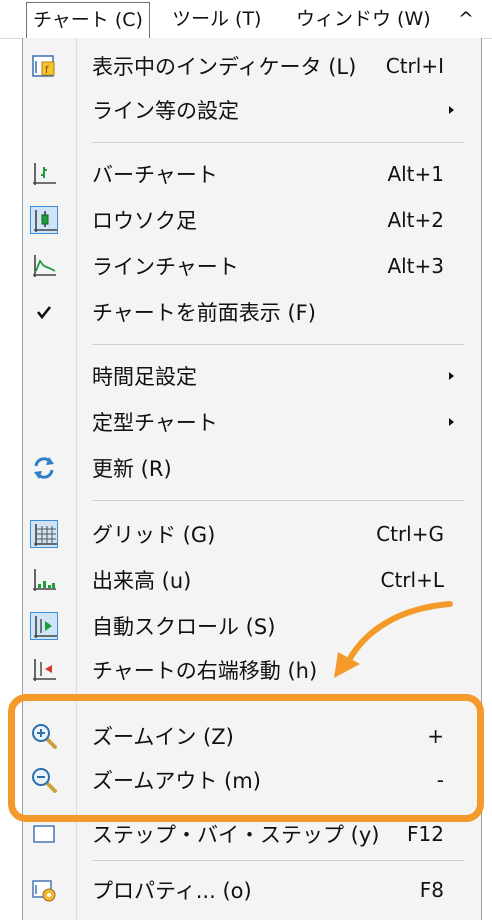  What do you see at coordinates (414, 66) in the screenshot?
I see `shortcut-label: Ctrl+I` at bounding box center [414, 66].